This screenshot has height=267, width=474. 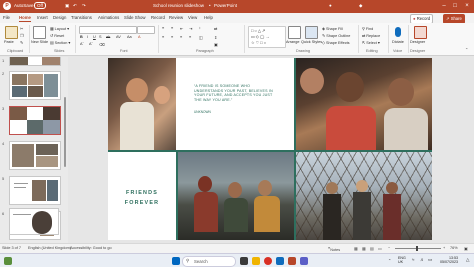 What do you see at coordinates (389, 248) in the screenshot?
I see `zoom-out-icon: −` at bounding box center [389, 248].